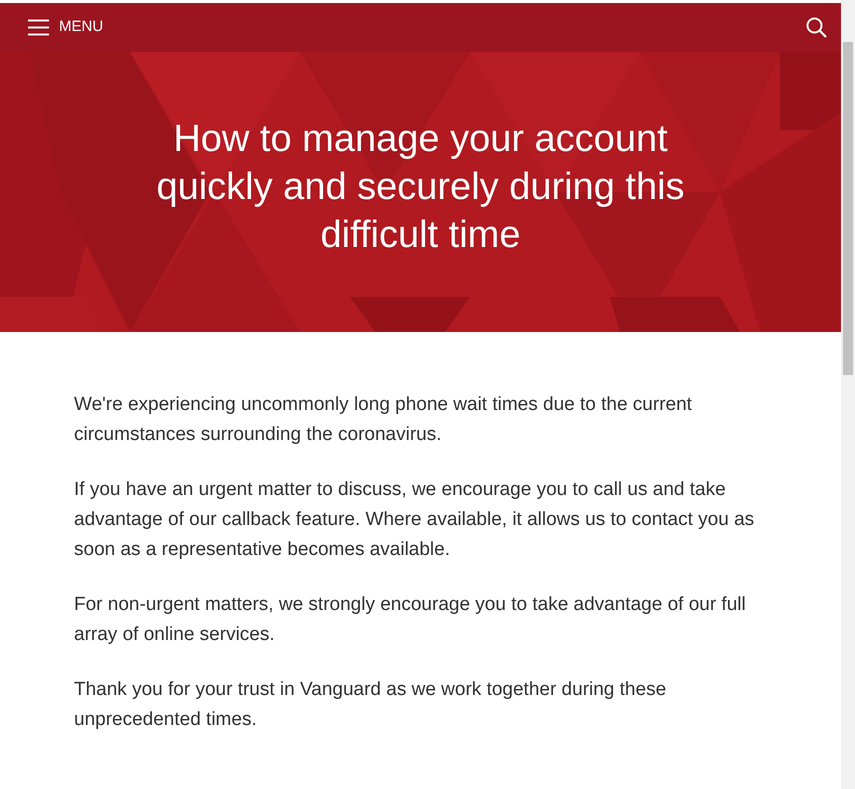 The height and width of the screenshot is (789, 855). What do you see at coordinates (848, 394) in the screenshot?
I see `scrollbar` at bounding box center [848, 394].